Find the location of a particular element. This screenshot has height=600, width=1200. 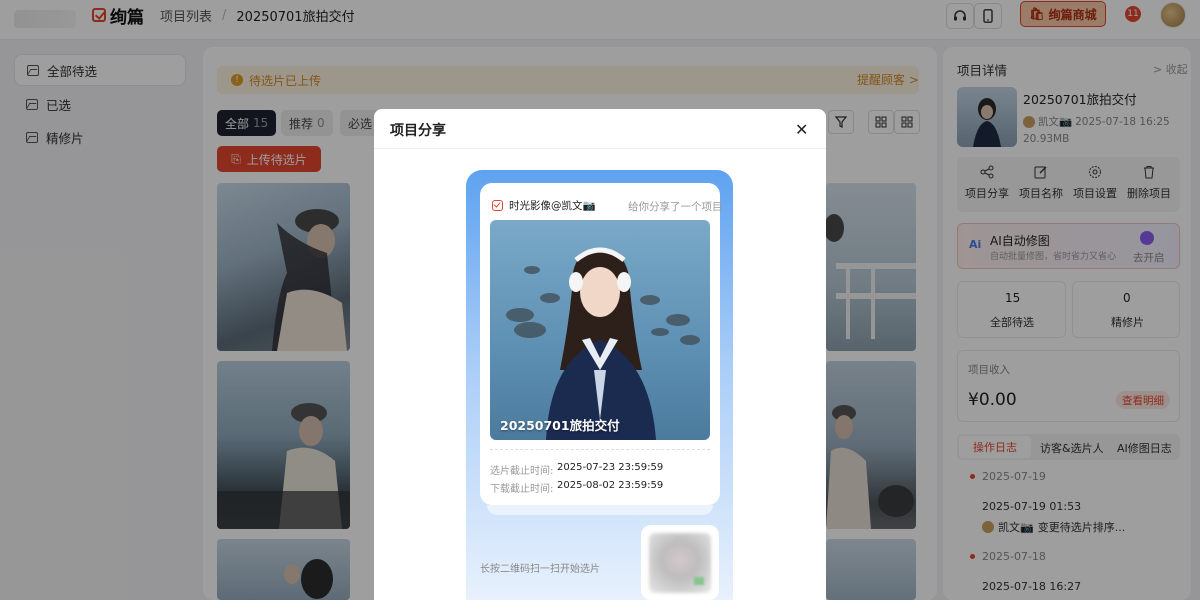

poster-card-shadow is located at coordinates (600, 510).